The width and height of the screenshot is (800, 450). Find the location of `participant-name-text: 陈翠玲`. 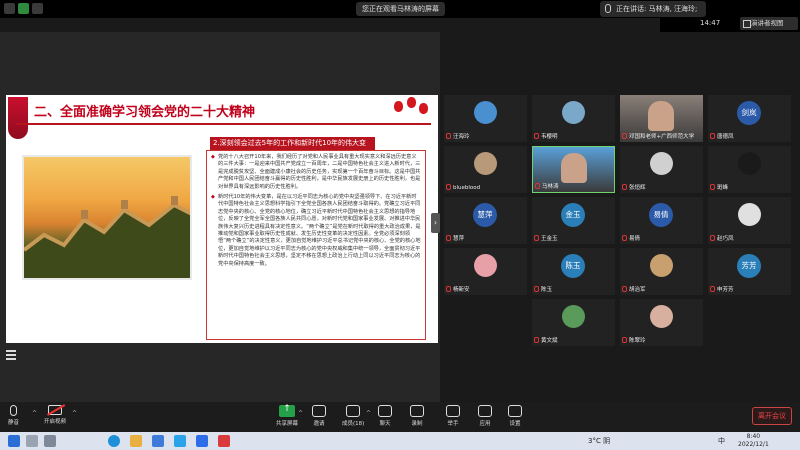

participant-name-text: 陈翠玲 is located at coordinates (637, 341).